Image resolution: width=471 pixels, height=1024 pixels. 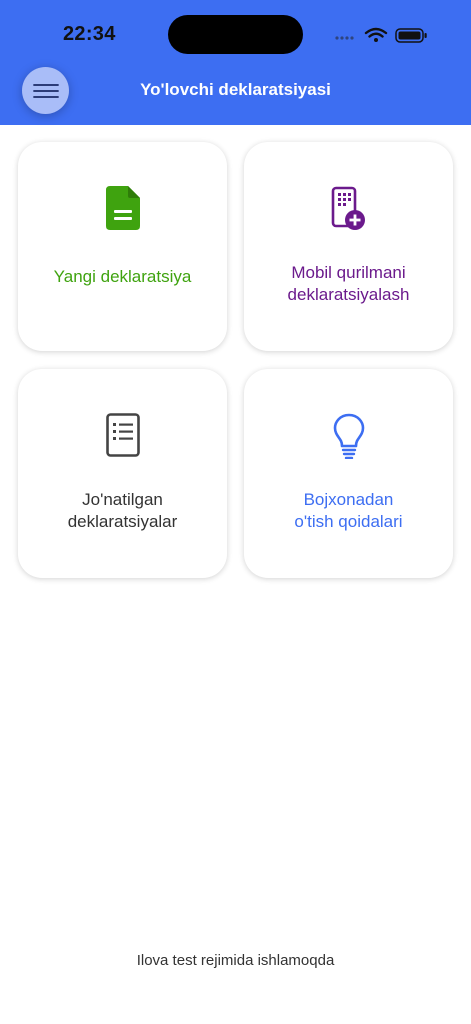 I want to click on mobile-device-declaration-card: Mobil qurilmani deklaratsiyalash, so click(x=348, y=246).